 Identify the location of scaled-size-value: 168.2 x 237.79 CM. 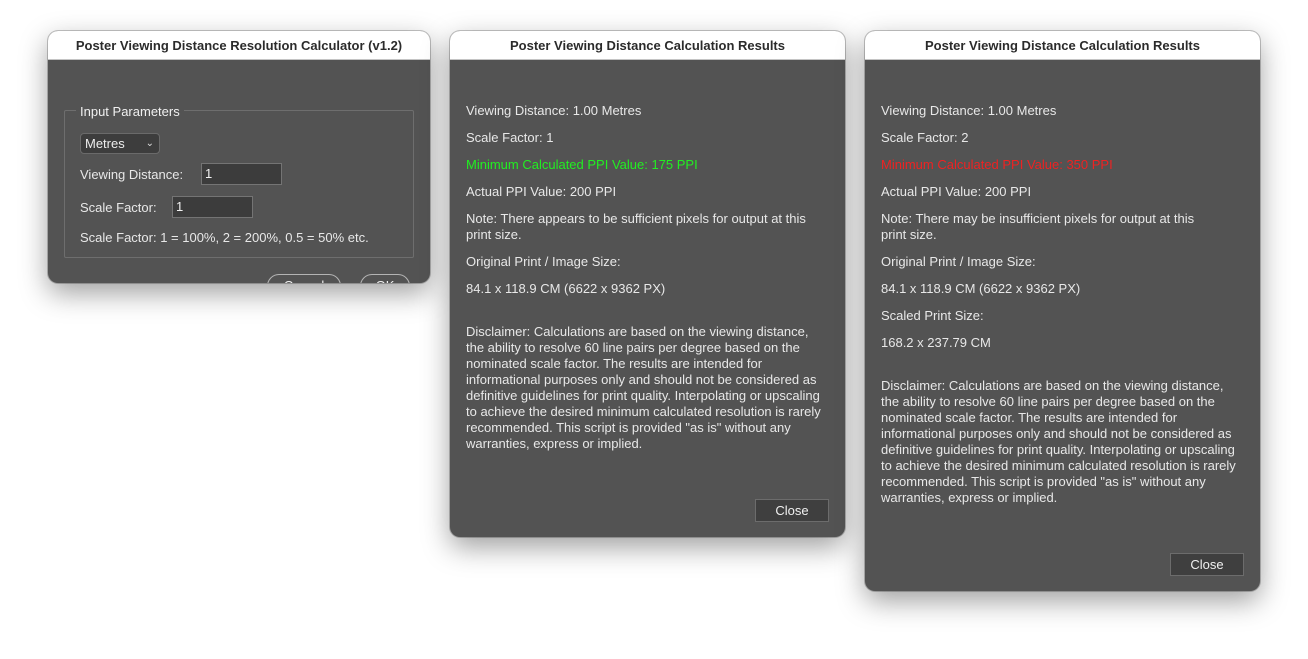
(936, 342).